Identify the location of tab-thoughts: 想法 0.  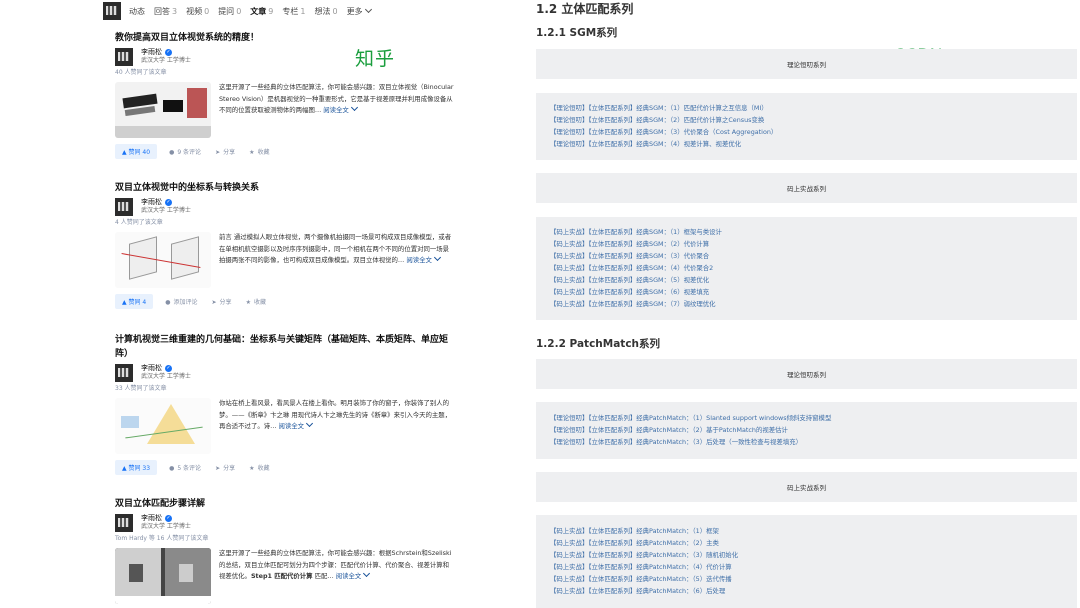
(325, 11).